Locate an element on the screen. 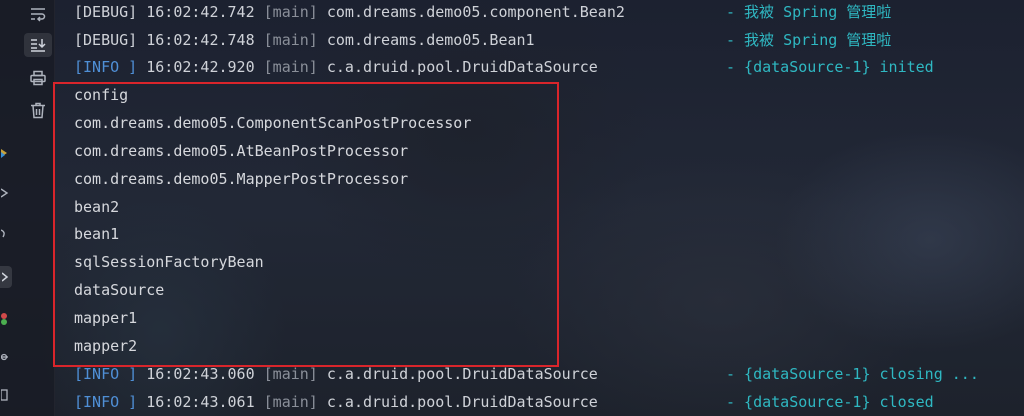 Image resolution: width=1024 pixels, height=416 pixels. log-time: 16:02:43.061 is located at coordinates (200, 402).